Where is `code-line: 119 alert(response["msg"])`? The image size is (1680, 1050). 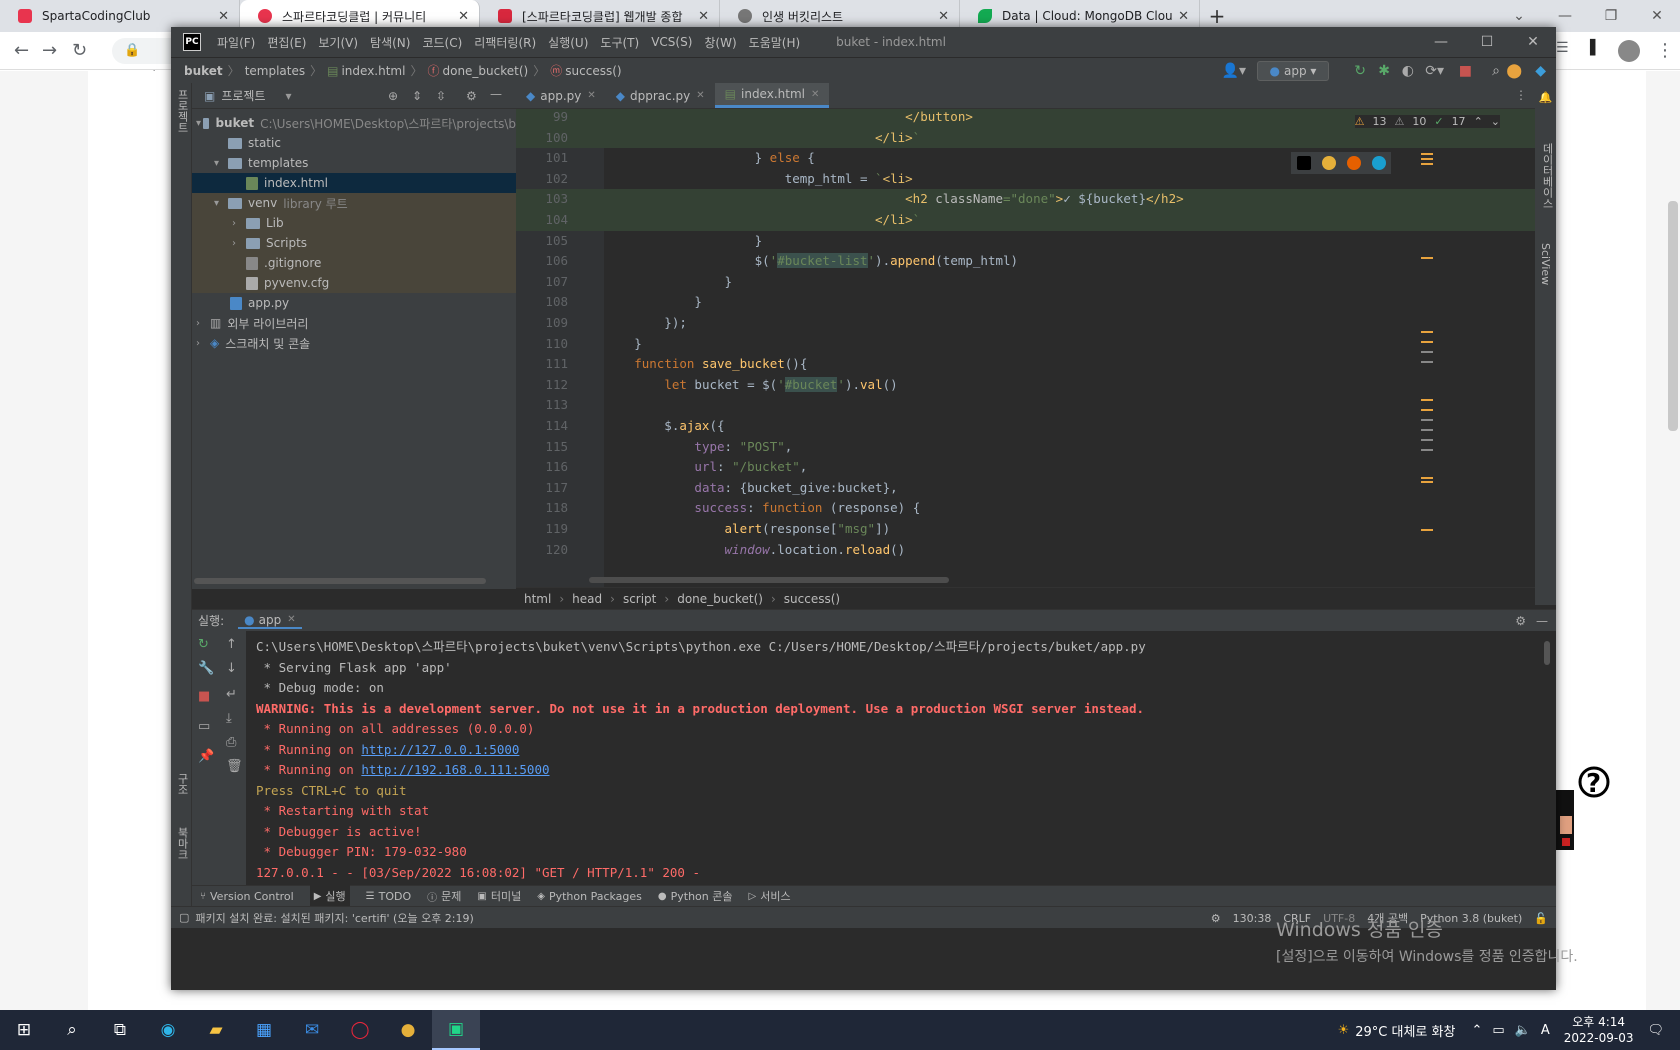 code-line: 119 alert(response["msg"]) is located at coordinates (1025, 529).